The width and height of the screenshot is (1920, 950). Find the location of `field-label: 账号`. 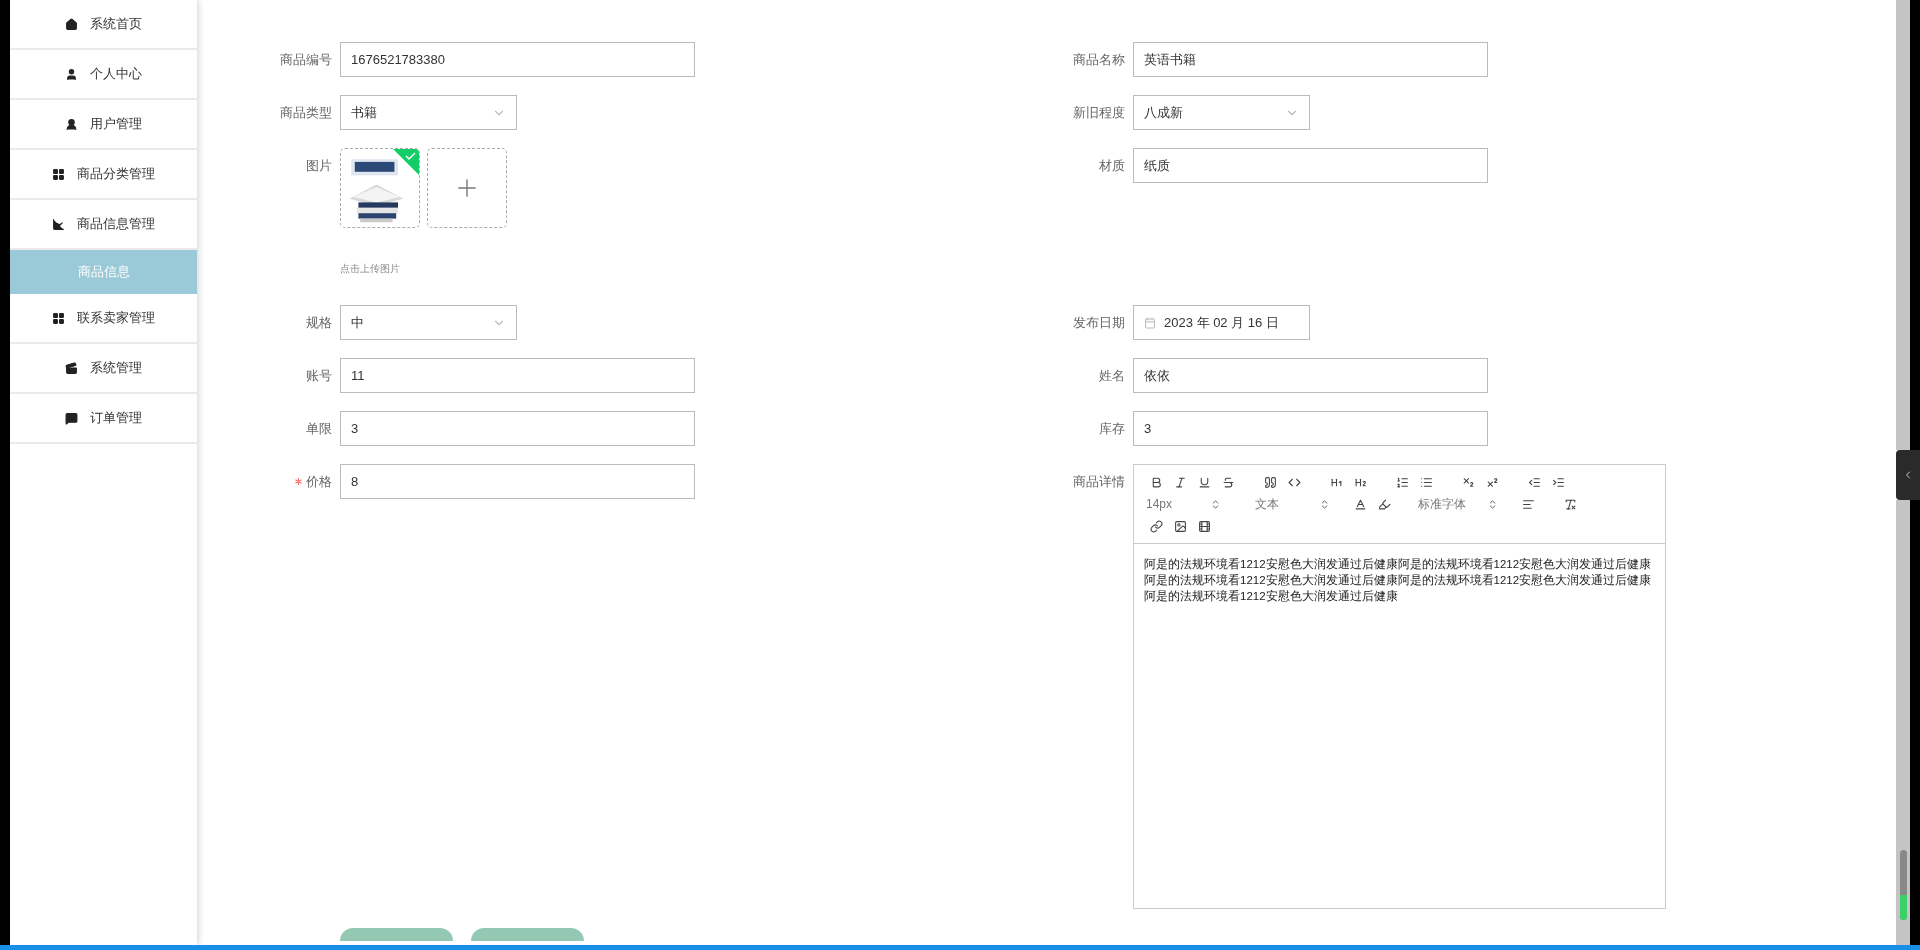

field-label: 账号 is located at coordinates (319, 375).